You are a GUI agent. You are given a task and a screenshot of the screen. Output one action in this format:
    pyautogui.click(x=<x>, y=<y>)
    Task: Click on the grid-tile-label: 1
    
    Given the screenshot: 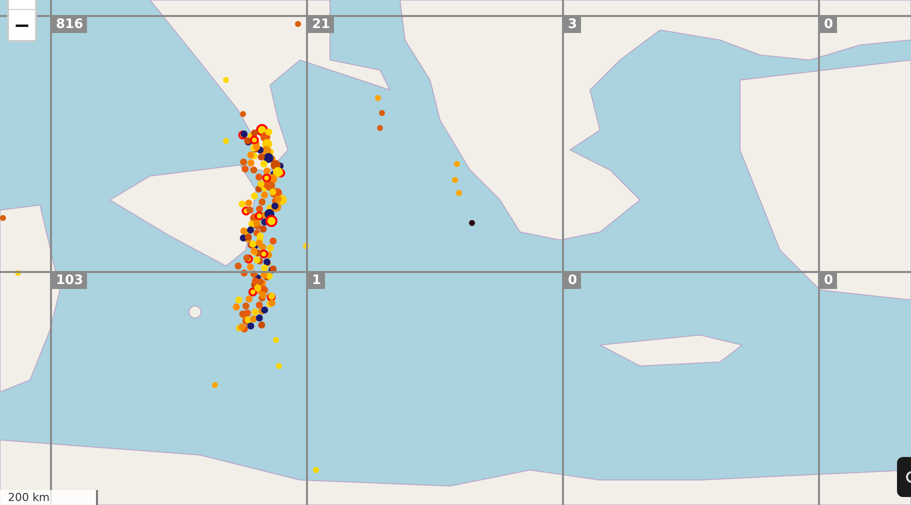 What is the action you would take?
    pyautogui.click(x=317, y=281)
    